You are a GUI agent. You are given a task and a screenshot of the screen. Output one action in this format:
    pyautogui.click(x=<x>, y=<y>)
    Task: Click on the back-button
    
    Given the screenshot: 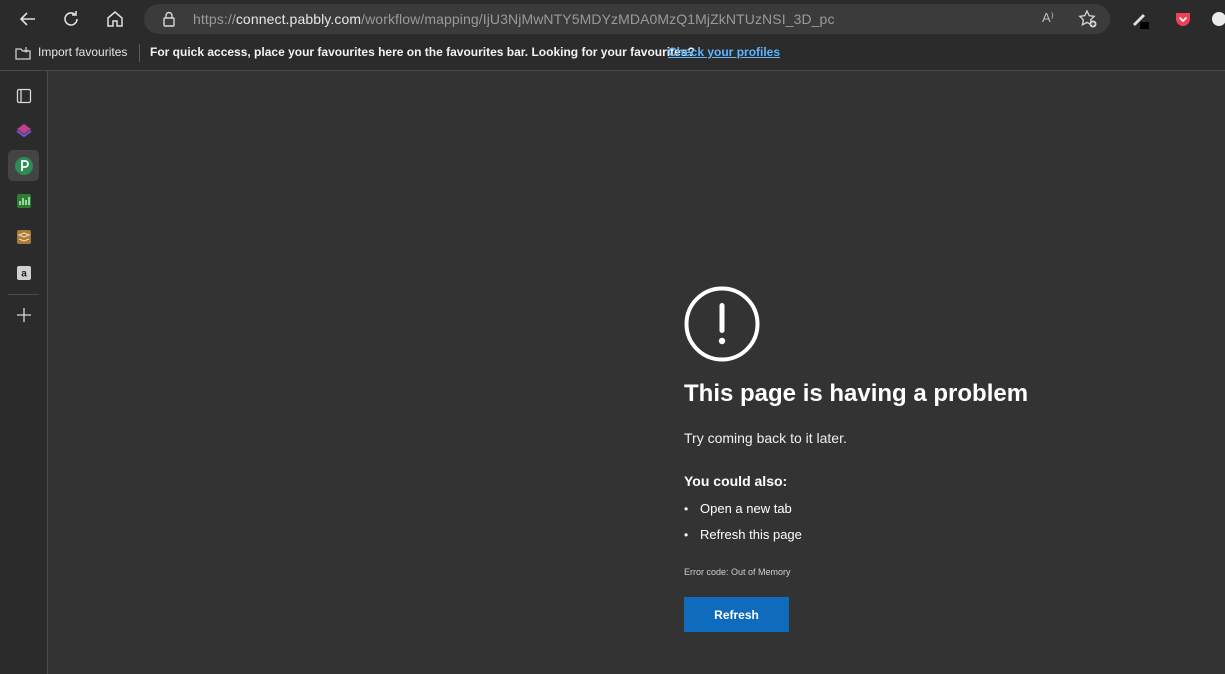 What is the action you would take?
    pyautogui.click(x=28, y=19)
    